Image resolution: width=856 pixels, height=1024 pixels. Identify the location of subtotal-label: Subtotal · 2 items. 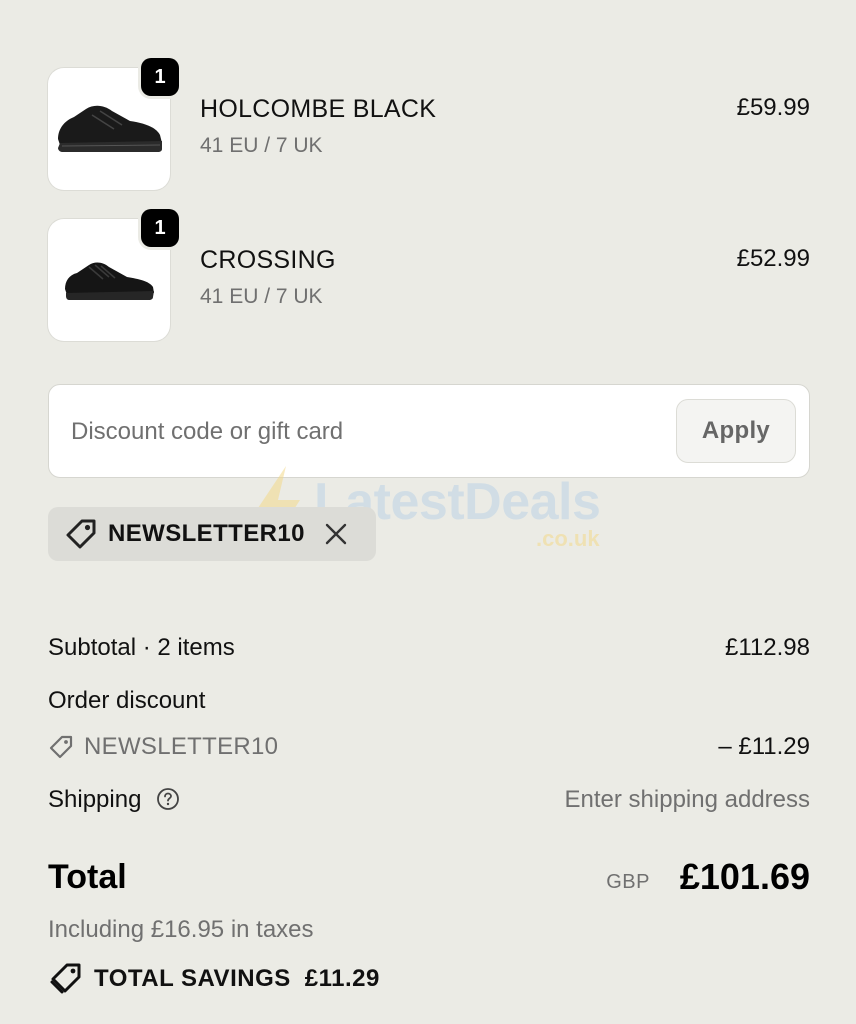
(141, 647).